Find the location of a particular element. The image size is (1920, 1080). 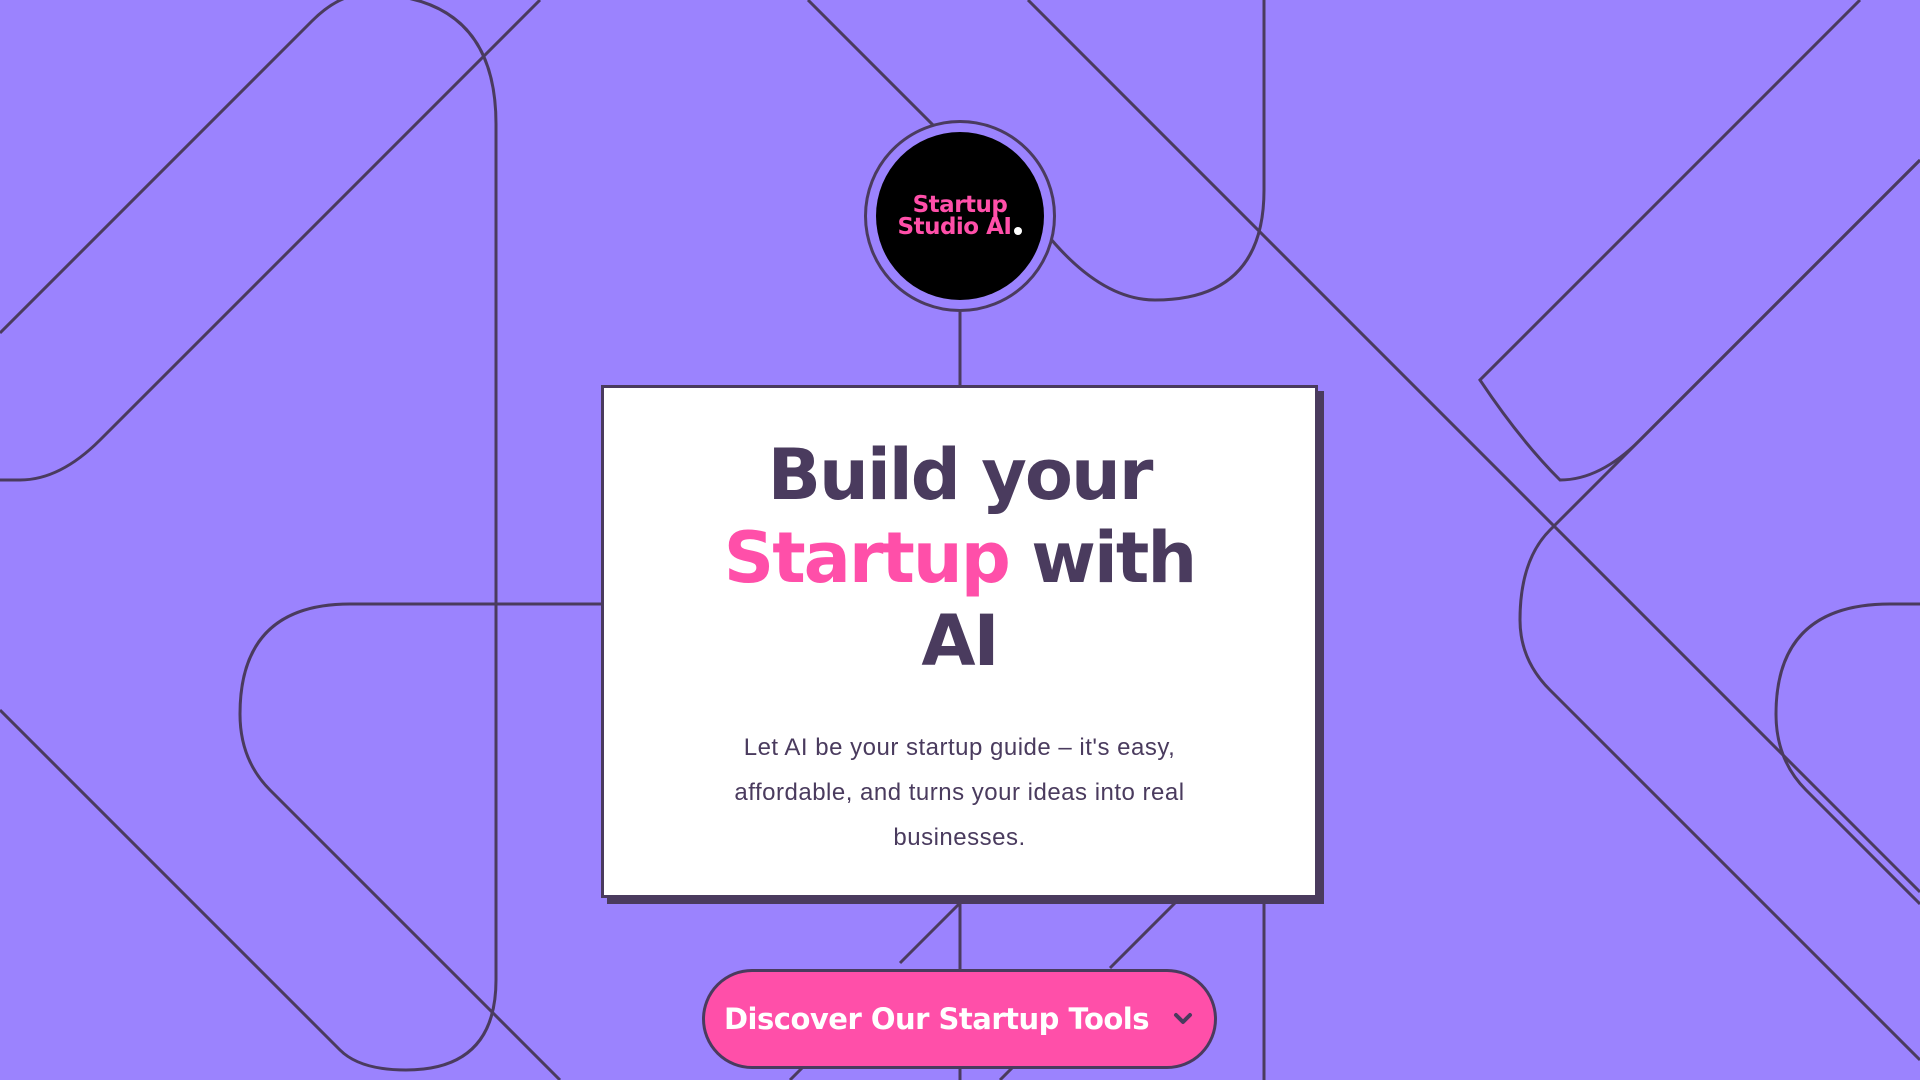

brand-logo-line2: Studio AI is located at coordinates (960, 227).